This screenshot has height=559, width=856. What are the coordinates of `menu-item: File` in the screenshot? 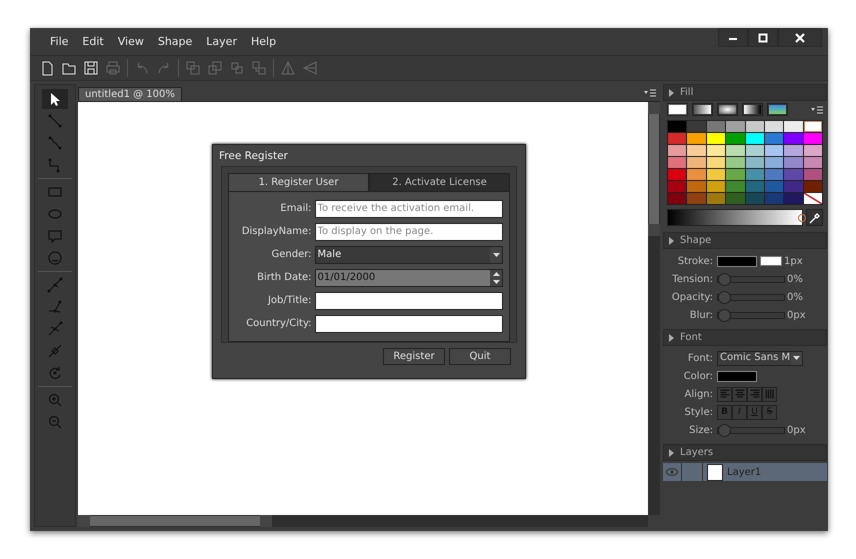 It's located at (59, 41).